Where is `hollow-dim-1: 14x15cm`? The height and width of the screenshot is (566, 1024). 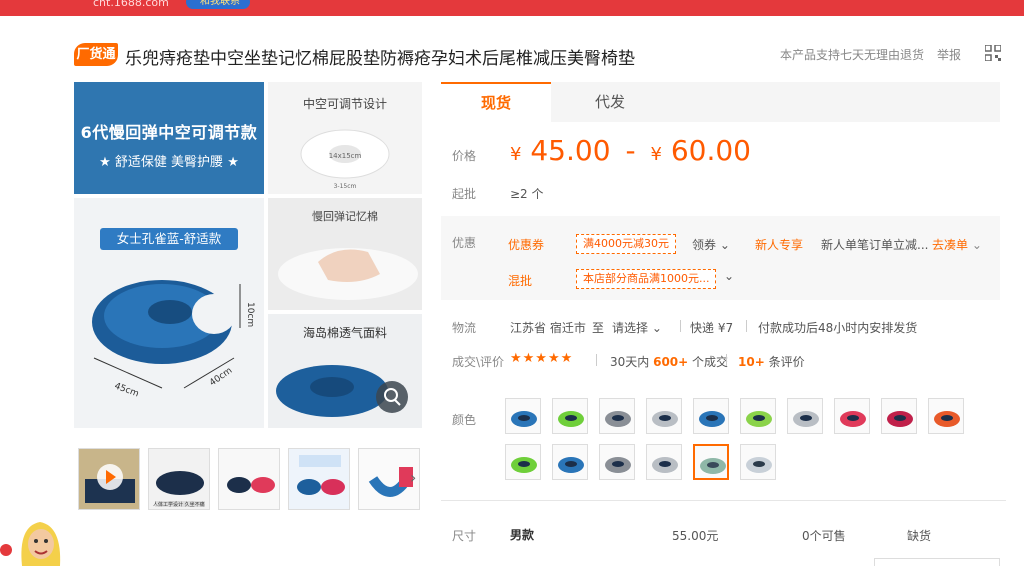
hollow-dim-1: 14x15cm is located at coordinates (345, 156).